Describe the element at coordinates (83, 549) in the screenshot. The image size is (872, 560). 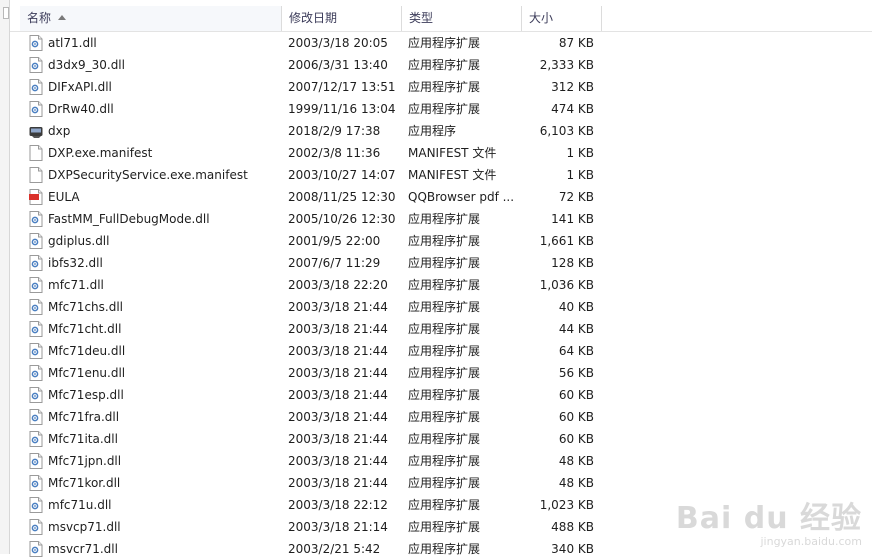
I see `file-name: msvcr71.dll` at that location.